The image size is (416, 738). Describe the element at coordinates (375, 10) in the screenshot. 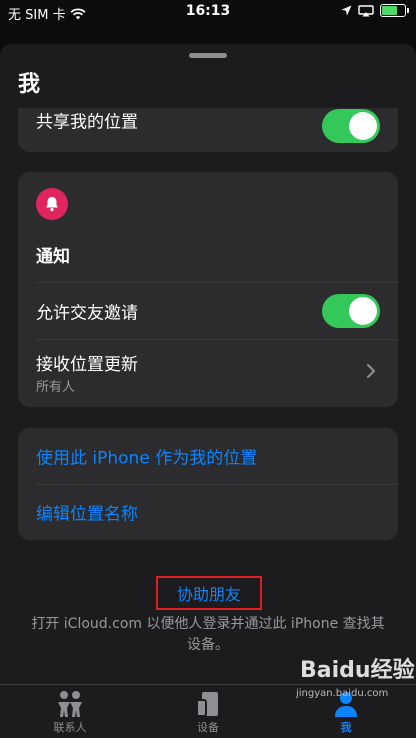

I see `status-right` at that location.